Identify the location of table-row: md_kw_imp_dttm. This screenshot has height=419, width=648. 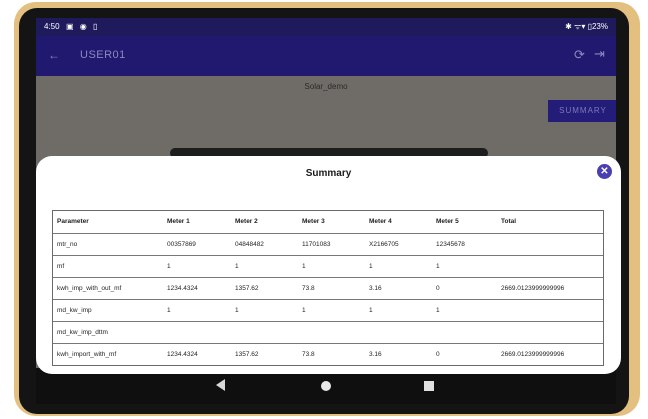
(328, 332).